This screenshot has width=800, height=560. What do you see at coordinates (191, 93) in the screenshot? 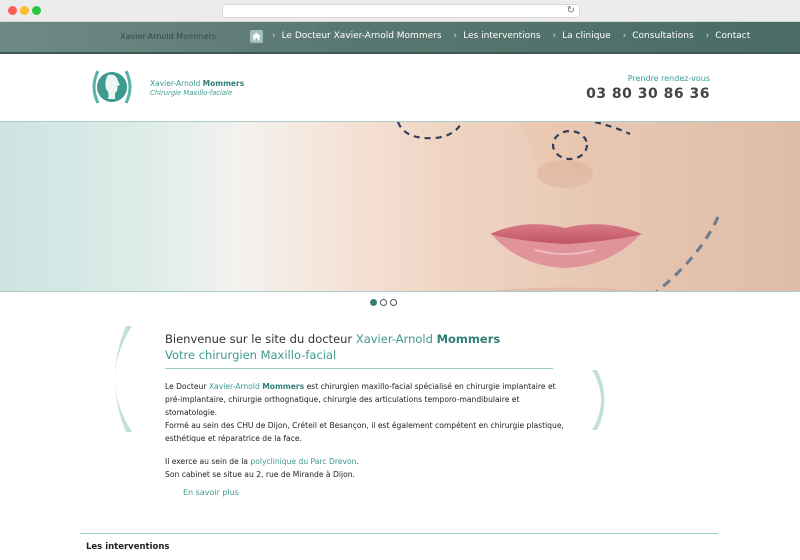
I see `logo-subtitle: Chirurgie Maxillo-faciale` at bounding box center [191, 93].